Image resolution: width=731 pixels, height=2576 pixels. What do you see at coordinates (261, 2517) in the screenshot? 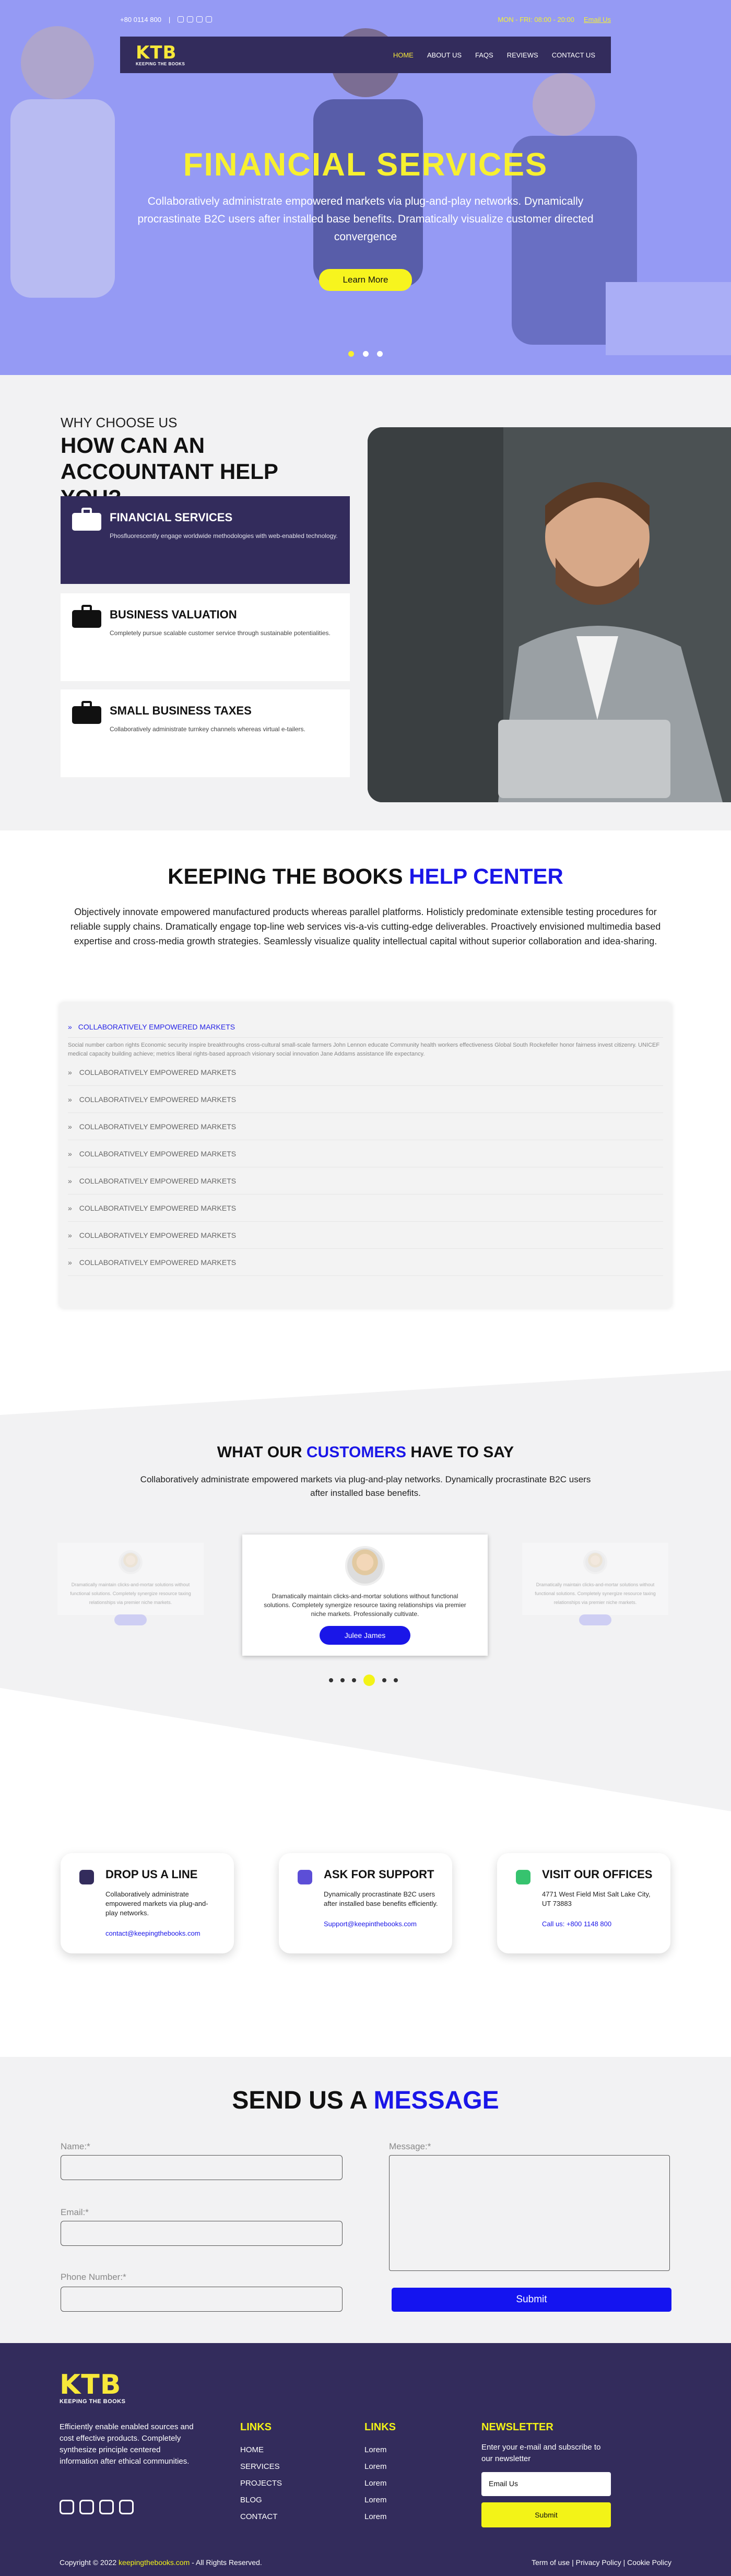
I see `footer-link-contact: CONTACT` at bounding box center [261, 2517].